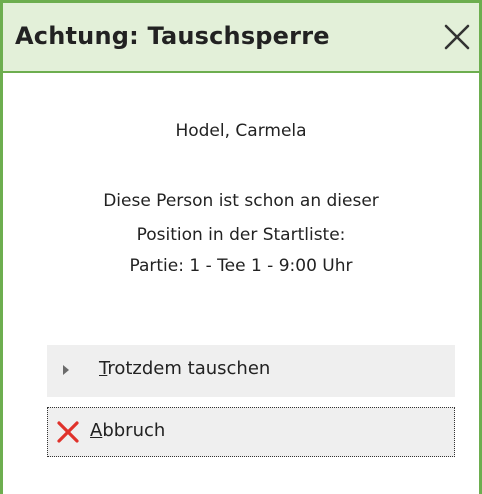  Describe the element at coordinates (241, 235) in the screenshot. I see `message-line-2: Position in der Startliste:` at that location.